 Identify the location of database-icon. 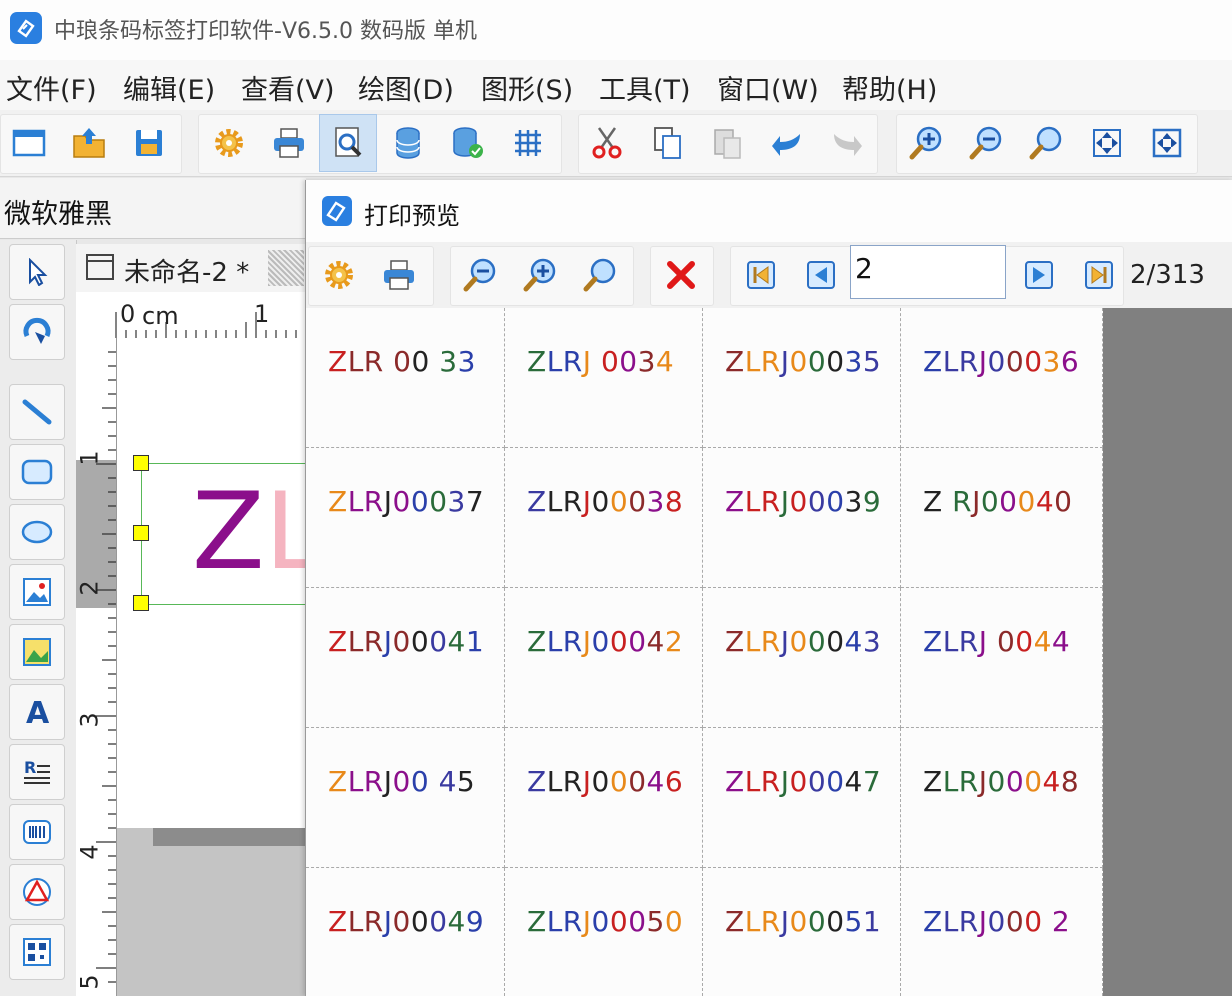
(408, 143).